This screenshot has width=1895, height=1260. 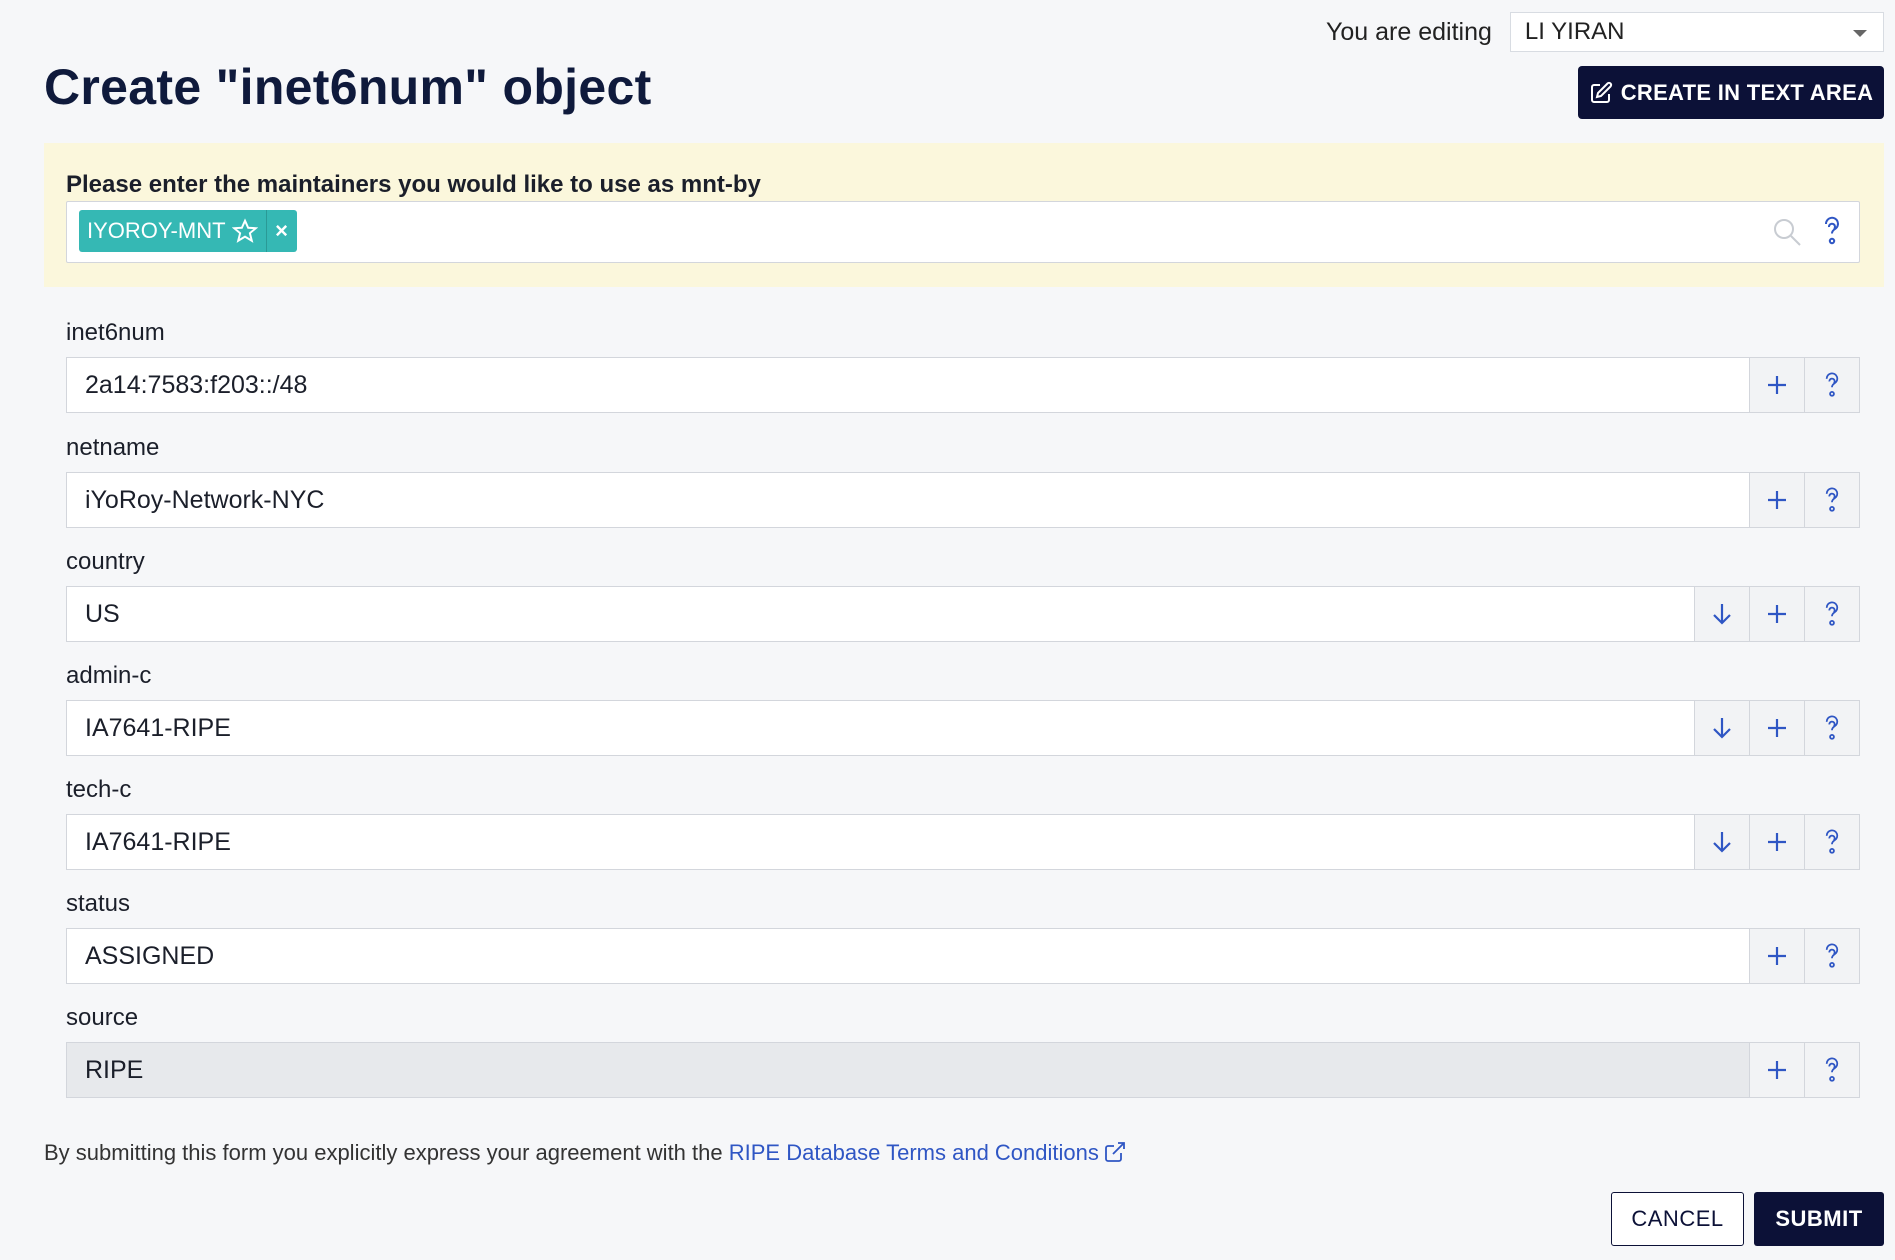 I want to click on field-source: source RIPE, so click(x=963, y=1050).